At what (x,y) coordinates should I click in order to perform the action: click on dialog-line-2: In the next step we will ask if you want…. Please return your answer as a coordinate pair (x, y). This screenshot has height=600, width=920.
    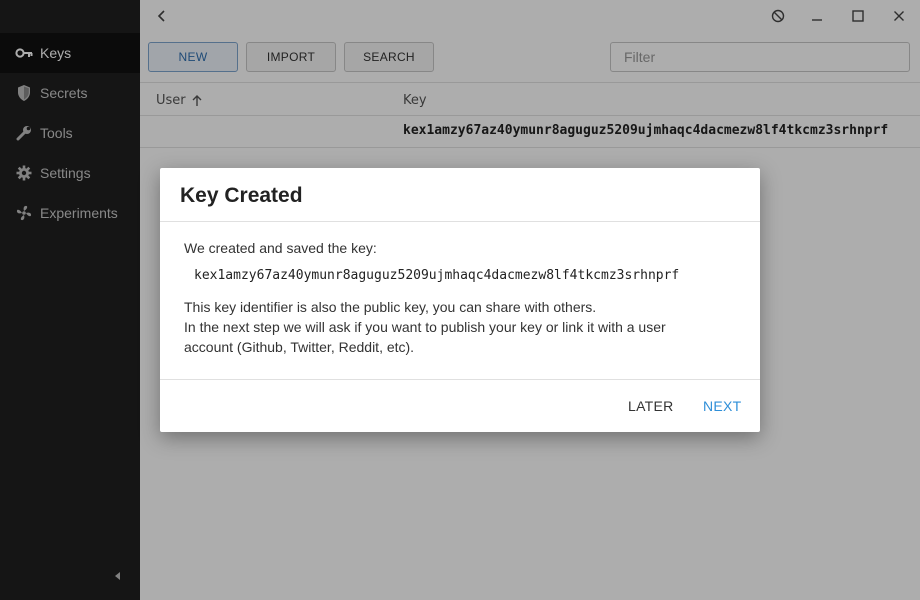
    Looking at the image, I should click on (425, 327).